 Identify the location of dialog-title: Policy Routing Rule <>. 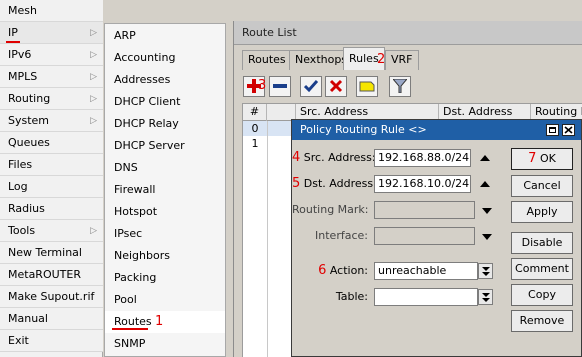
(363, 129).